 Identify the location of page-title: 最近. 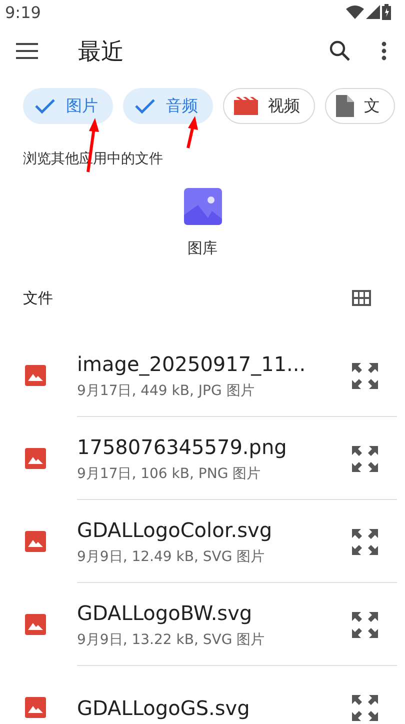
(101, 52).